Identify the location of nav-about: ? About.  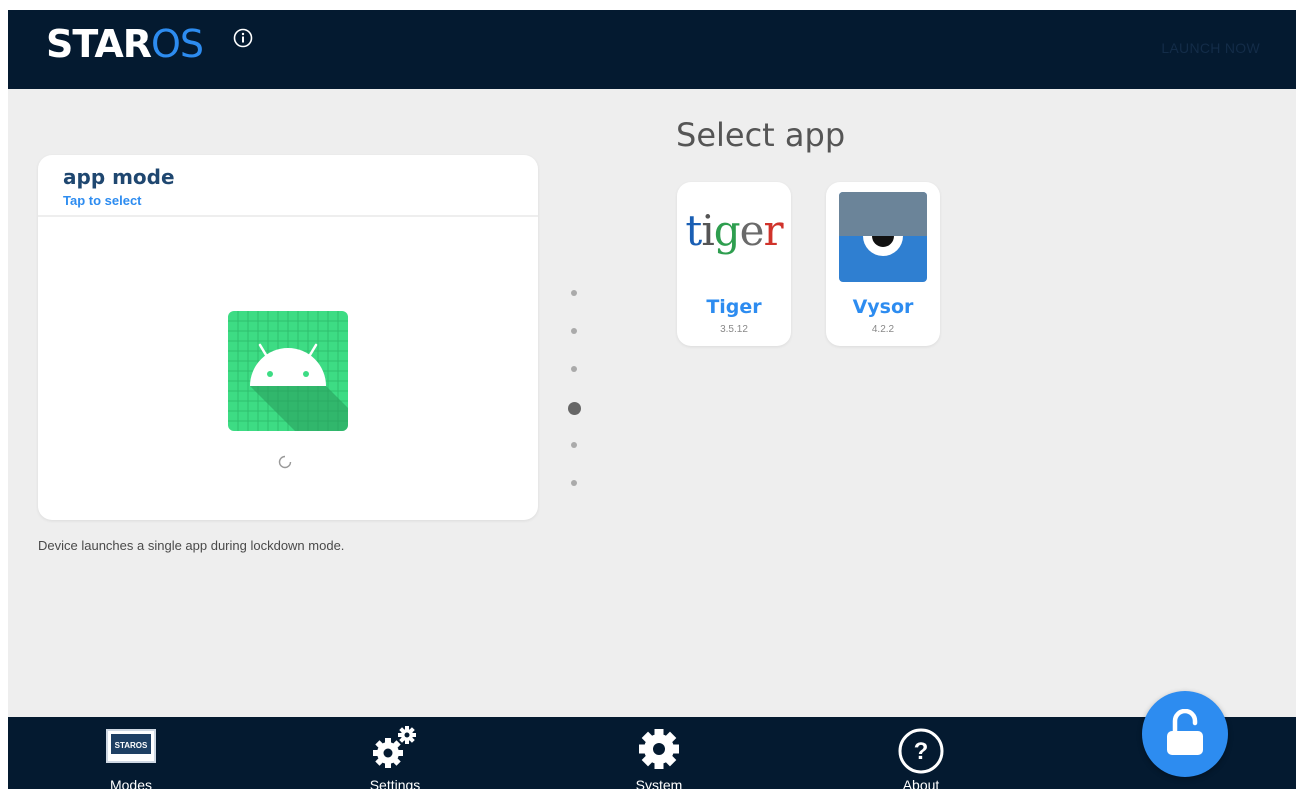
(921, 753).